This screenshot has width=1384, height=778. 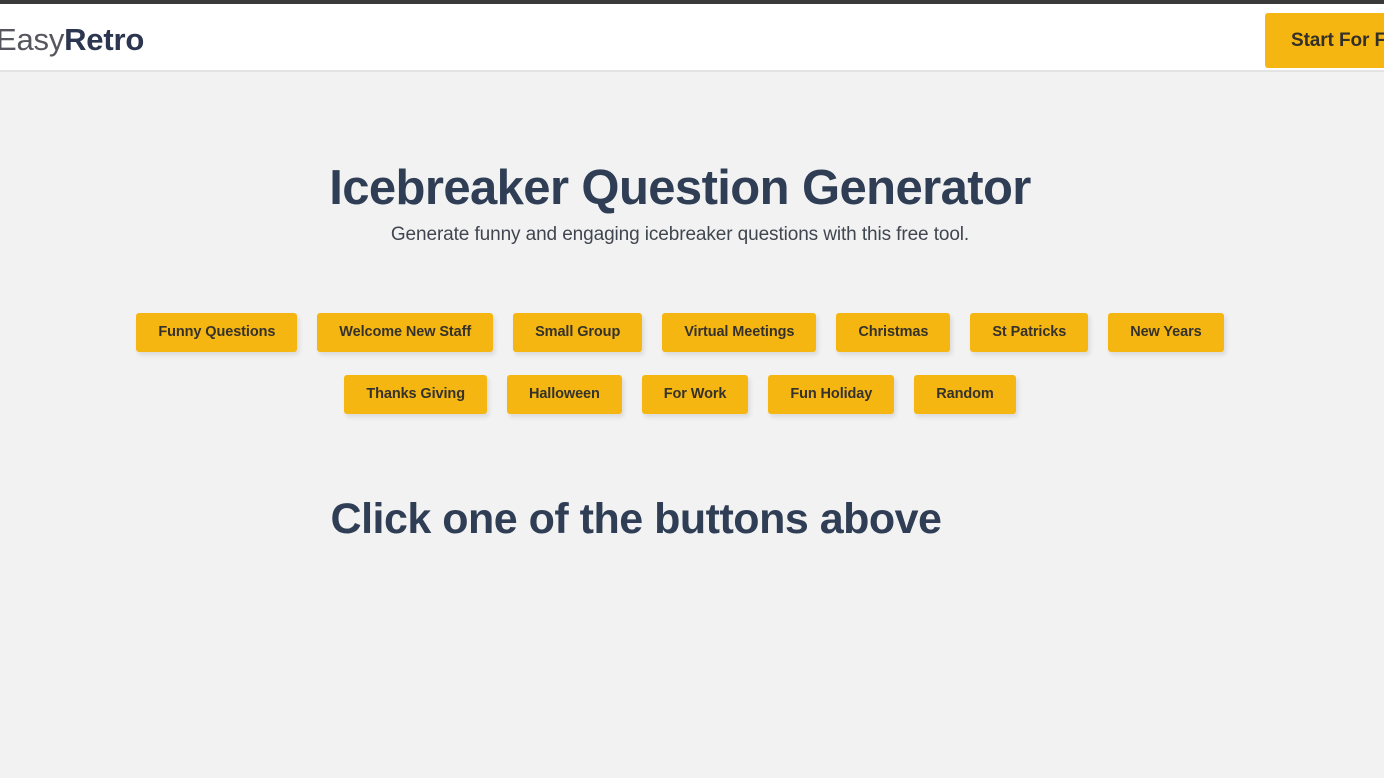 I want to click on brand-logo: EasyRetro, so click(x=72, y=40).